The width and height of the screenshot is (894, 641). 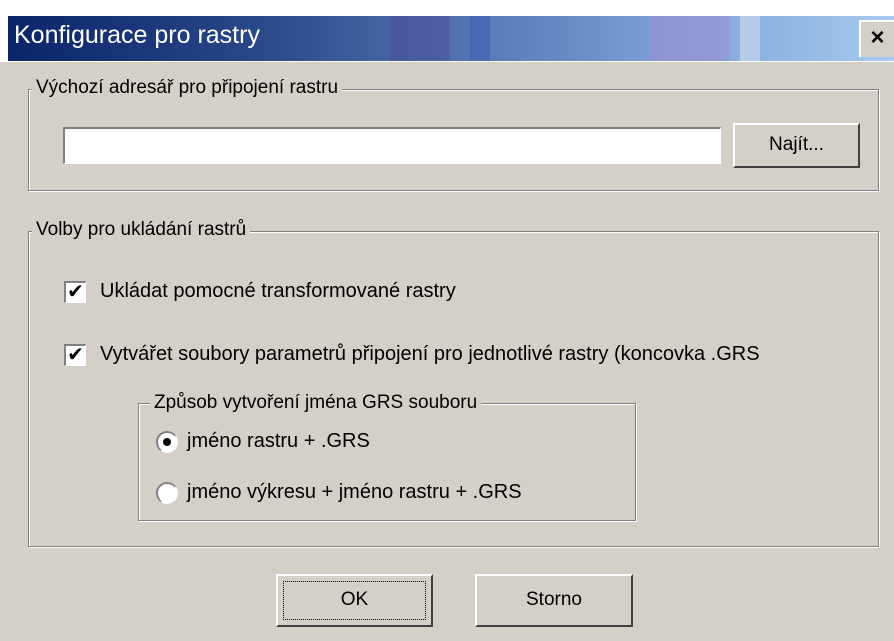 I want to click on directory-path-input, so click(x=392, y=145).